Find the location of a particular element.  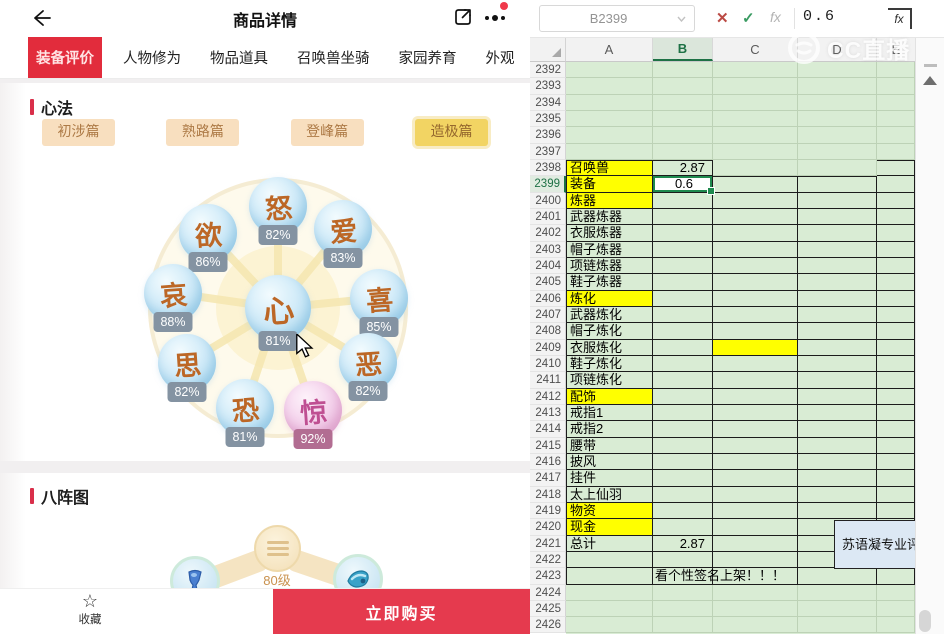

cell-E2406 is located at coordinates (896, 298).